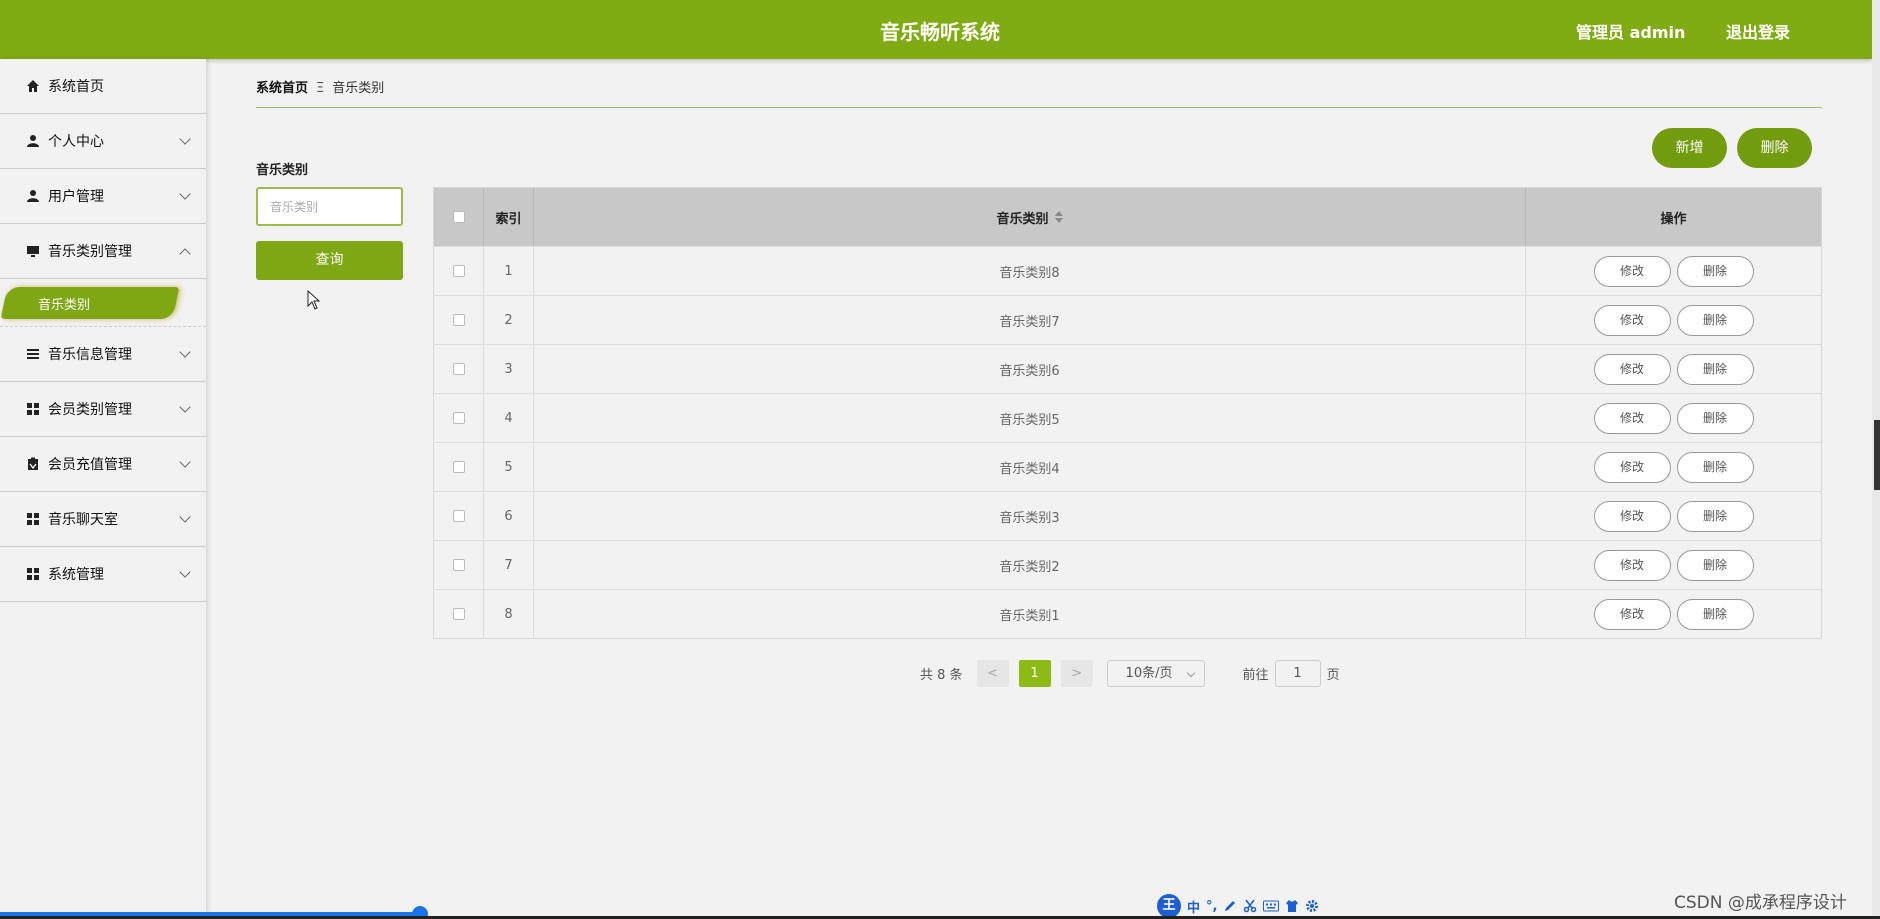 This screenshot has height=919, width=1880. What do you see at coordinates (1030, 565) in the screenshot?
I see `row-music-category: 音乐类别2` at bounding box center [1030, 565].